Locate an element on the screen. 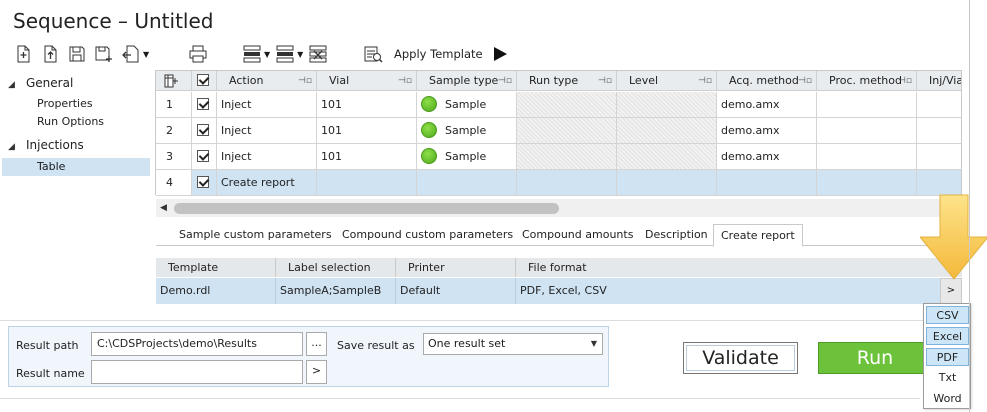 The height and width of the screenshot is (412, 987). cell-label-selection: SampleA;SampleB is located at coordinates (336, 291).